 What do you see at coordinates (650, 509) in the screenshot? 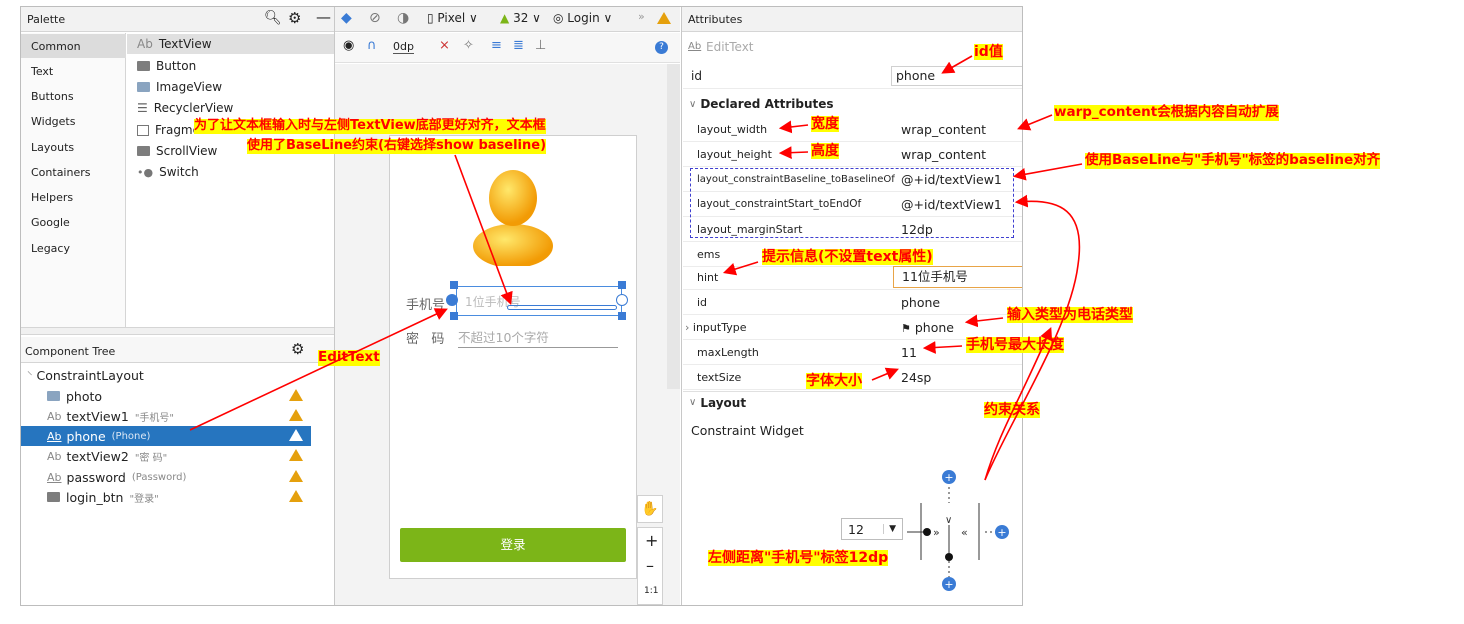
I see `pan-icon: ✋` at bounding box center [650, 509].